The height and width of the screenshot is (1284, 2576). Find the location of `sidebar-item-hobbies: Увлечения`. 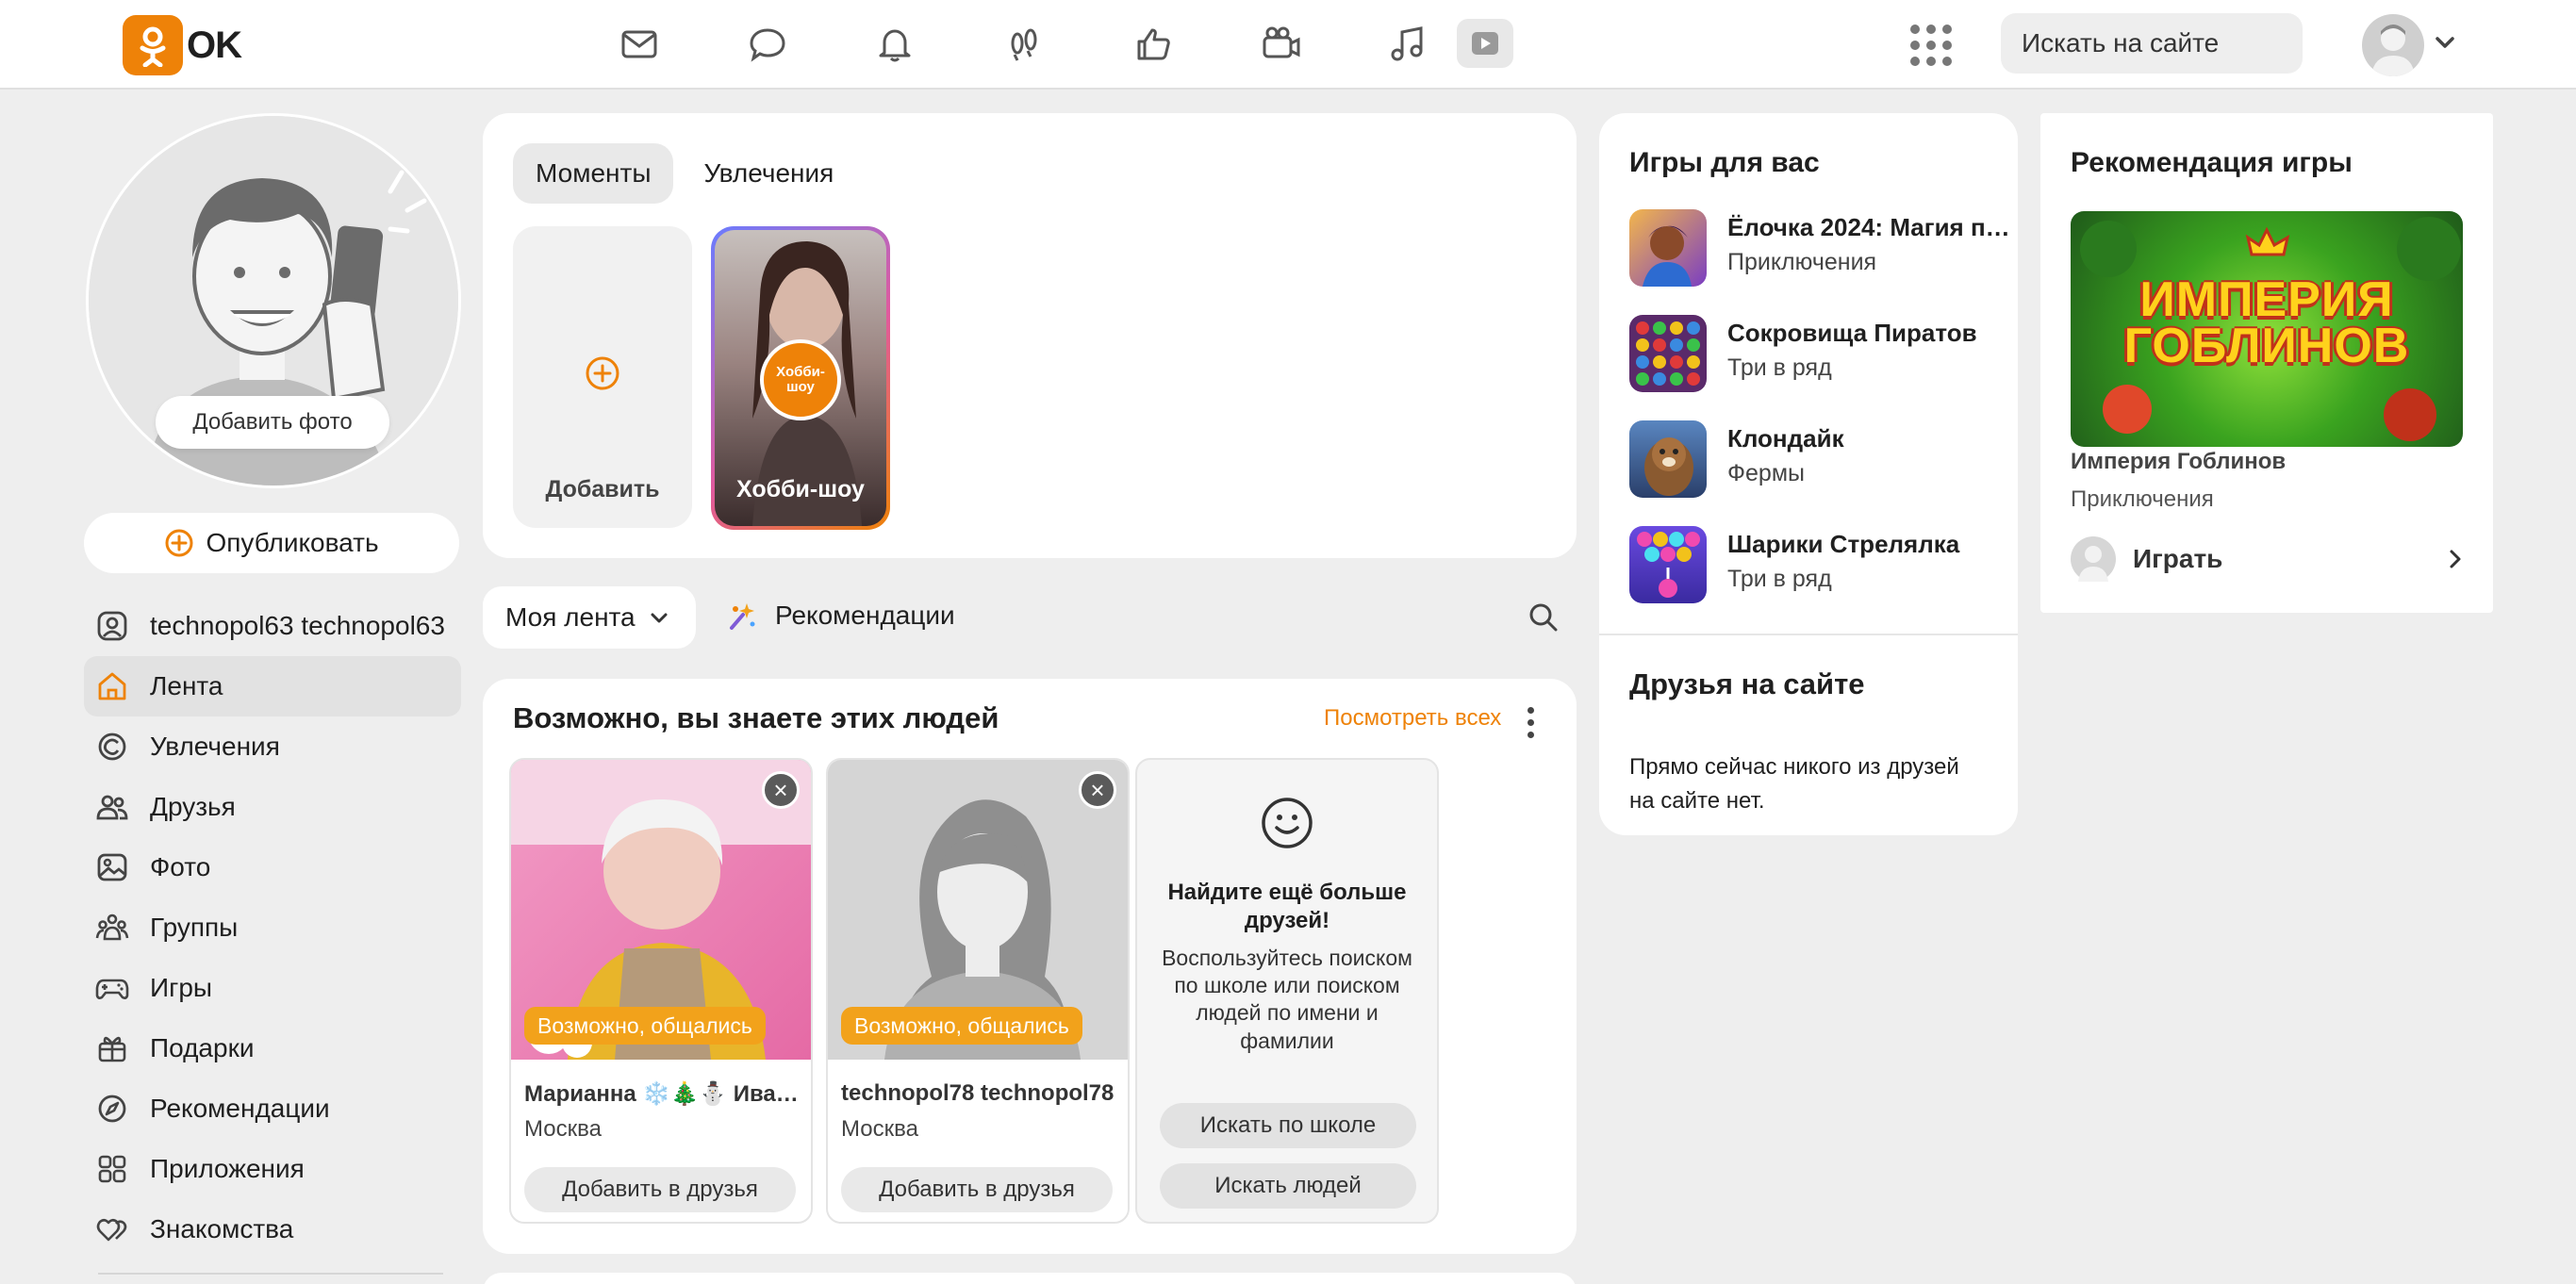

sidebar-item-hobbies: Увлечения is located at coordinates (272, 747).